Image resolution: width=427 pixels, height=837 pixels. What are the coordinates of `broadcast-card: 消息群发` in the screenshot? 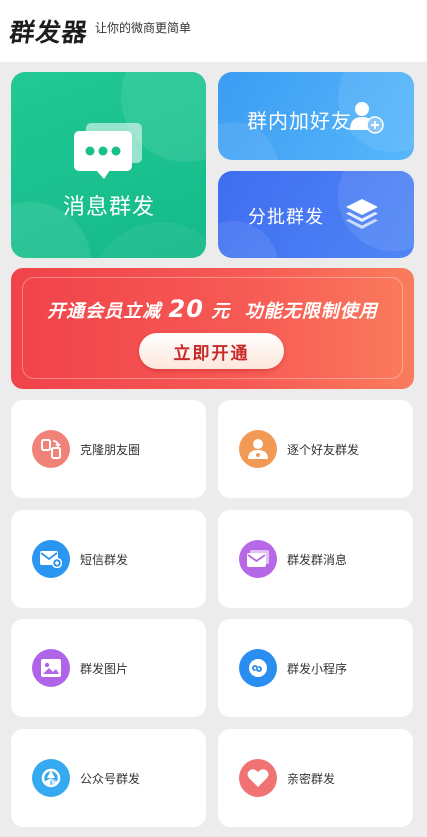 It's located at (108, 165).